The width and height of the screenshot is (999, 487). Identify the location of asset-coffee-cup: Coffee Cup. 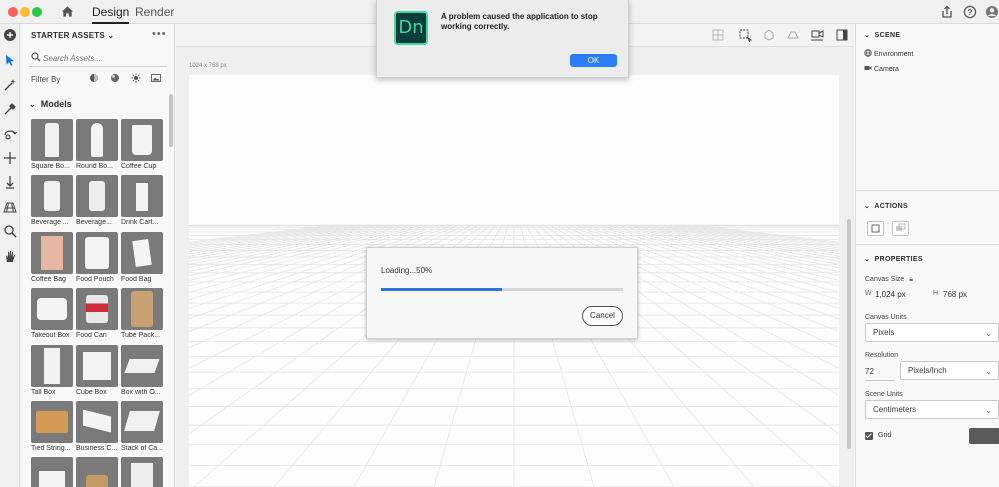
(142, 144).